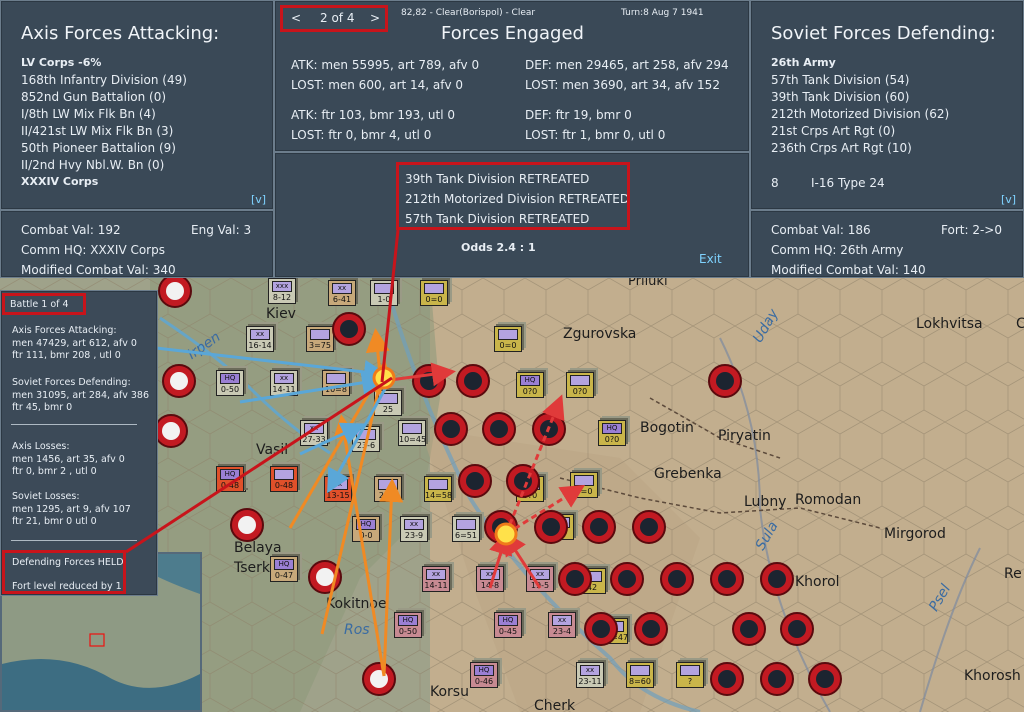  Describe the element at coordinates (221, 230) in the screenshot. I see `axis-eng-val: Eng Val: 3` at that location.